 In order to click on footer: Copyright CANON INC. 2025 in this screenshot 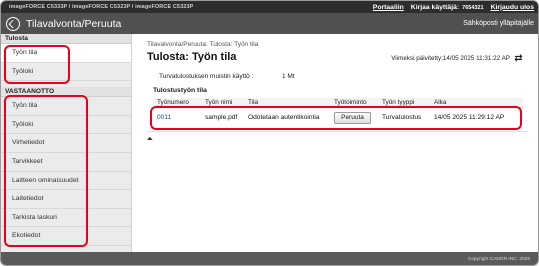, I will do `click(269, 258)`.